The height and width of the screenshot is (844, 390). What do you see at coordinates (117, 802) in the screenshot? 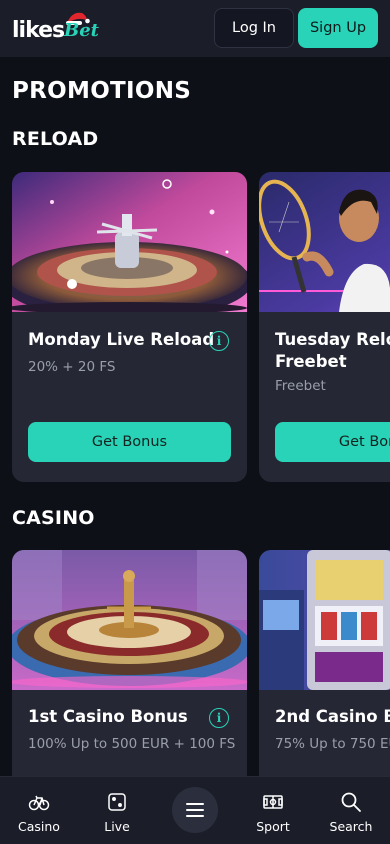
I see `dice-icon` at bounding box center [117, 802].